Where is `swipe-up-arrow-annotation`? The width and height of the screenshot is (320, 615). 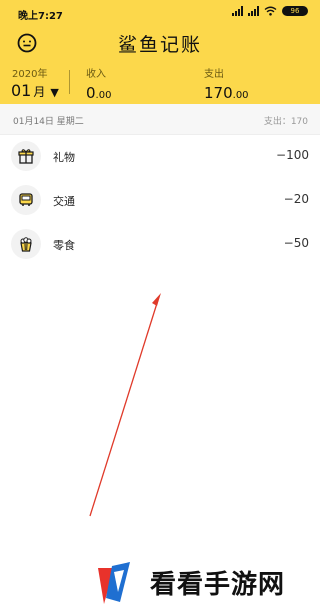 swipe-up-arrow-annotation is located at coordinates (125, 405).